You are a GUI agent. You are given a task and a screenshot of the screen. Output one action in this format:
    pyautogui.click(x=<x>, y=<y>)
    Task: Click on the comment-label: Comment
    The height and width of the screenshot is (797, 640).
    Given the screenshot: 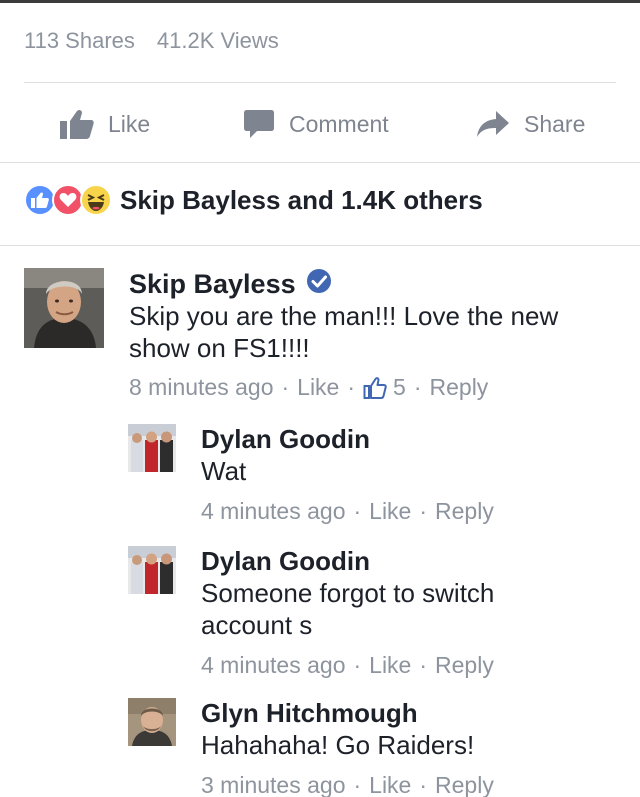 What is the action you would take?
    pyautogui.click(x=339, y=123)
    